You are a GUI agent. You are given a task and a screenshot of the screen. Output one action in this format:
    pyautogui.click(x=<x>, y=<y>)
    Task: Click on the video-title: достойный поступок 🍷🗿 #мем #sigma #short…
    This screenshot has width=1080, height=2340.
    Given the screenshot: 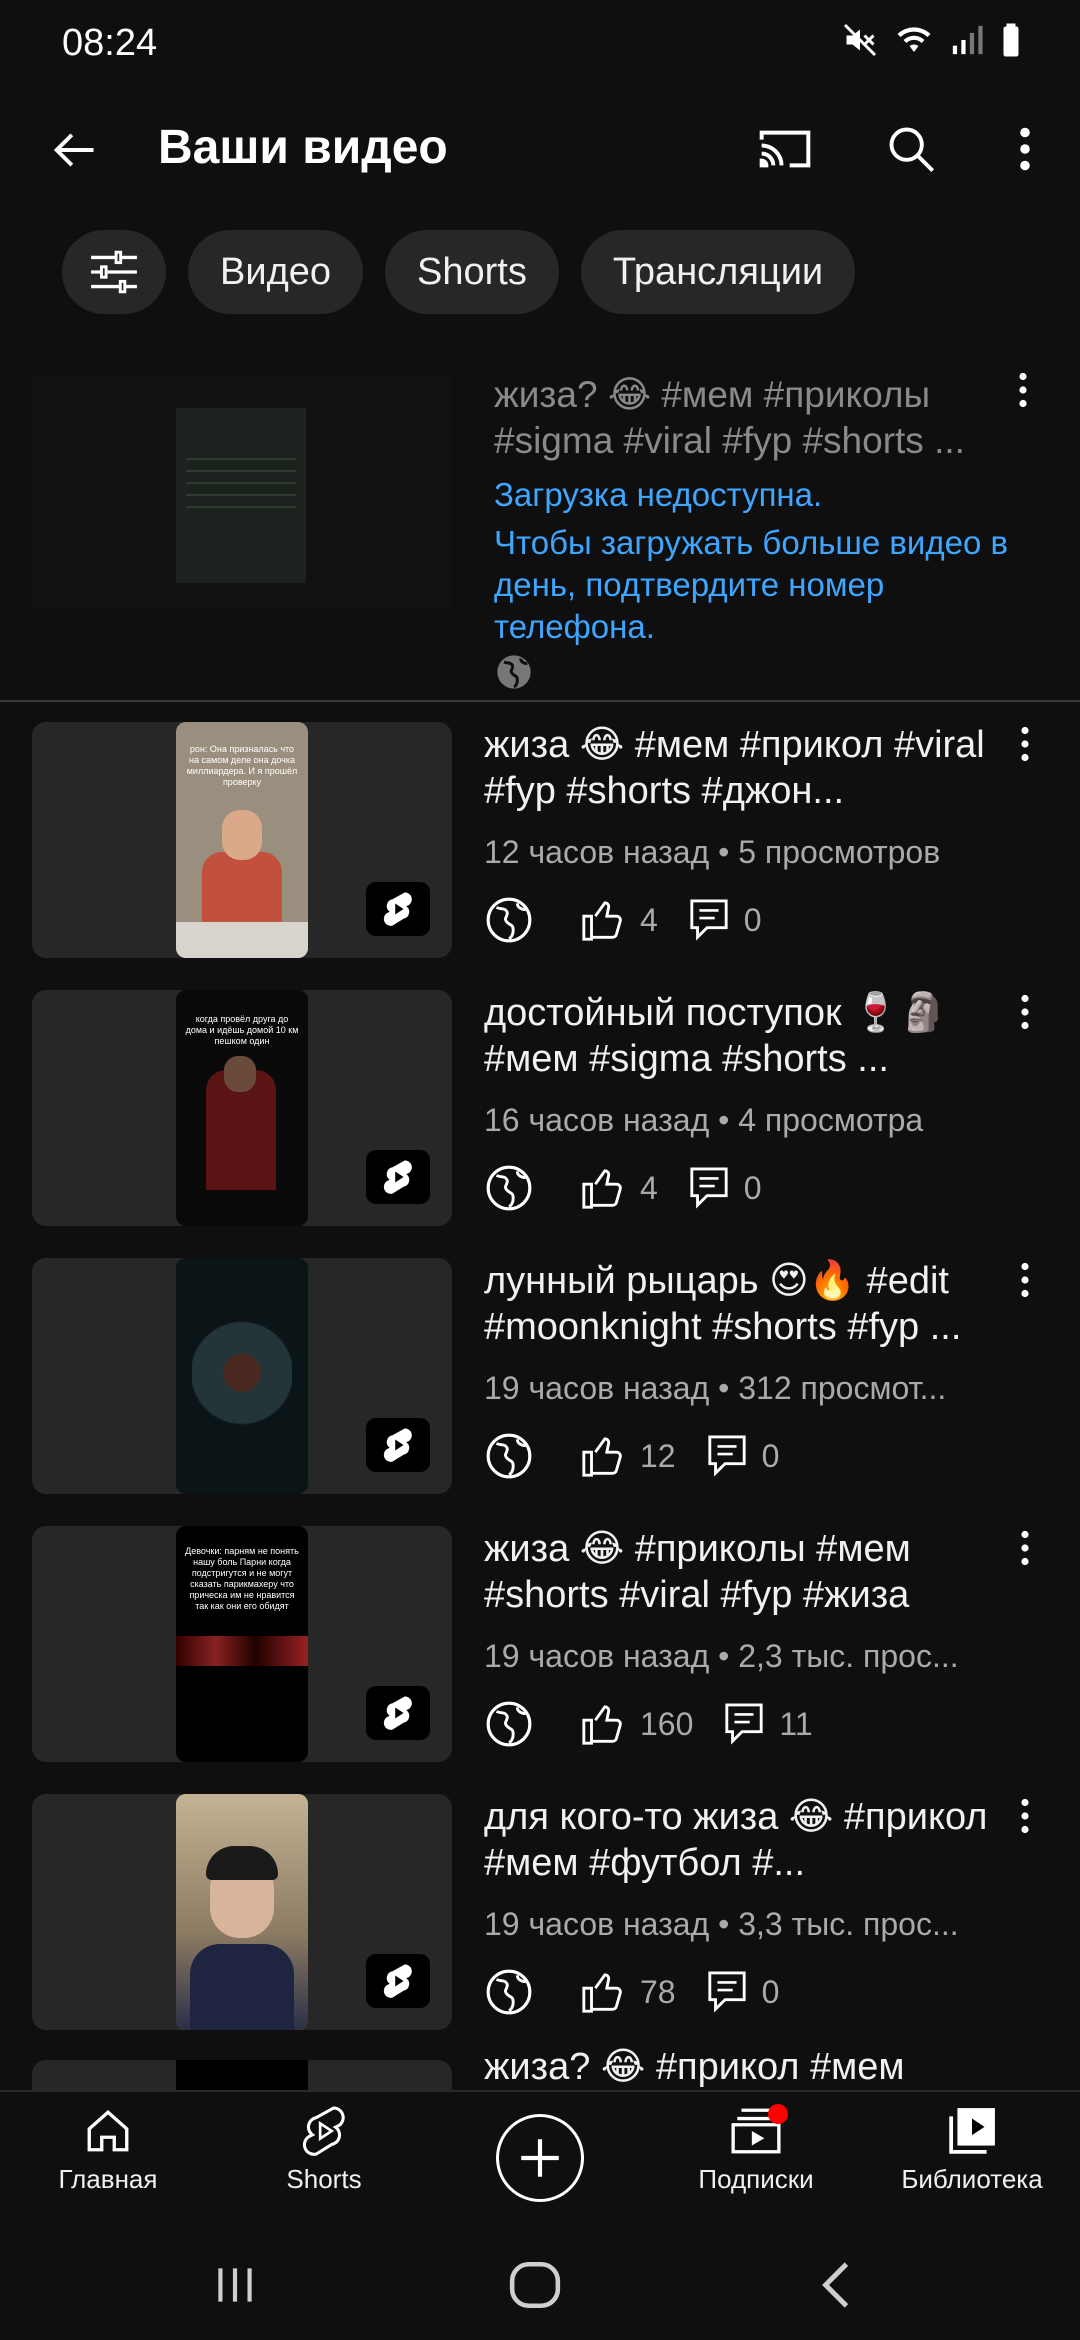 What is the action you would take?
    pyautogui.click(x=749, y=1036)
    